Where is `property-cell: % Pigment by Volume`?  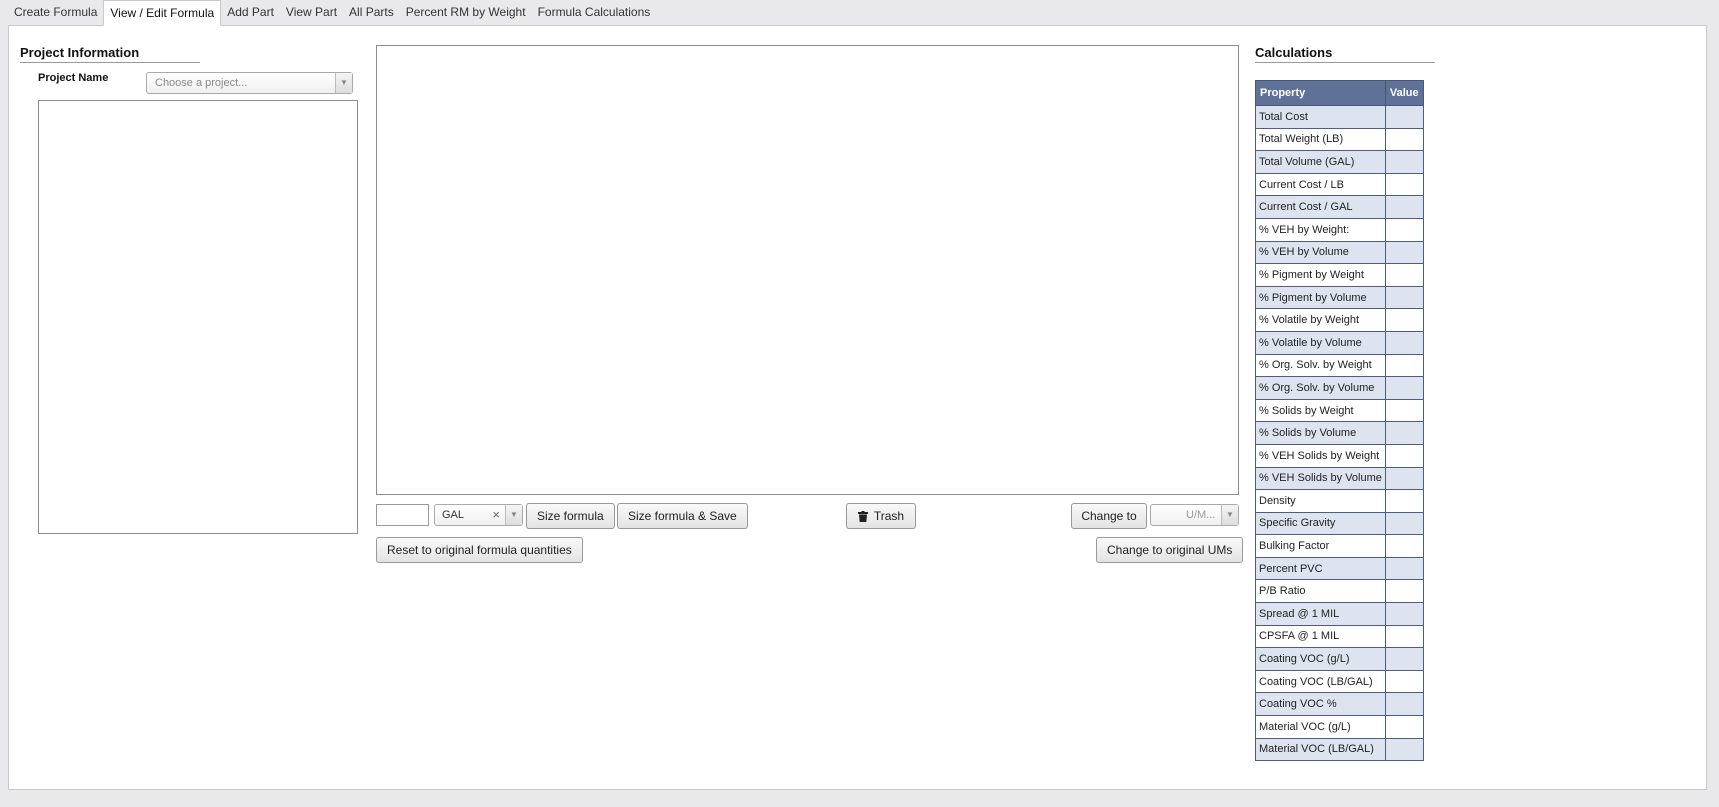 property-cell: % Pigment by Volume is located at coordinates (1320, 297).